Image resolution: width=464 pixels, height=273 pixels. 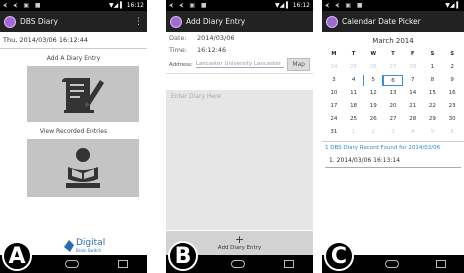 What do you see at coordinates (216, 21) in the screenshot?
I see `screen-title: Add Diary Entry` at bounding box center [216, 21].